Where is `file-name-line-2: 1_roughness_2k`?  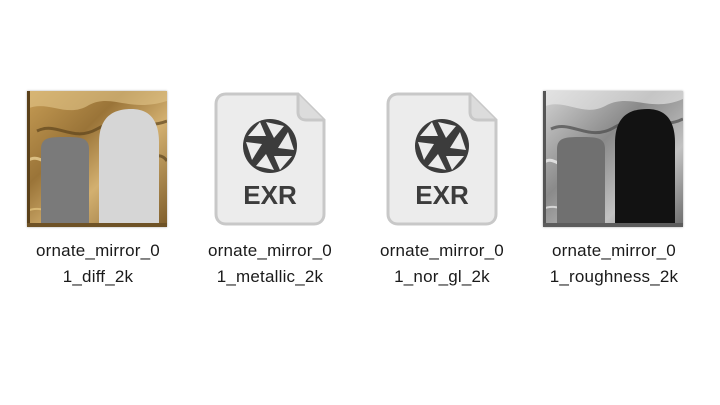 file-name-line-2: 1_roughness_2k is located at coordinates (614, 276).